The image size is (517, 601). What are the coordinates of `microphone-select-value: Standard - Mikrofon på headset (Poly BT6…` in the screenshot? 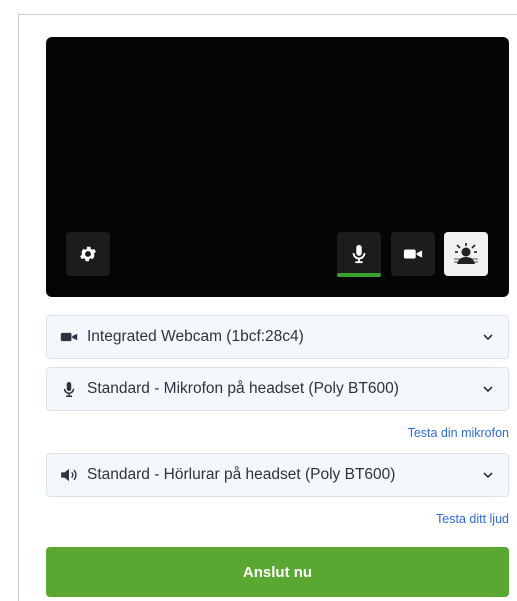 It's located at (243, 388).